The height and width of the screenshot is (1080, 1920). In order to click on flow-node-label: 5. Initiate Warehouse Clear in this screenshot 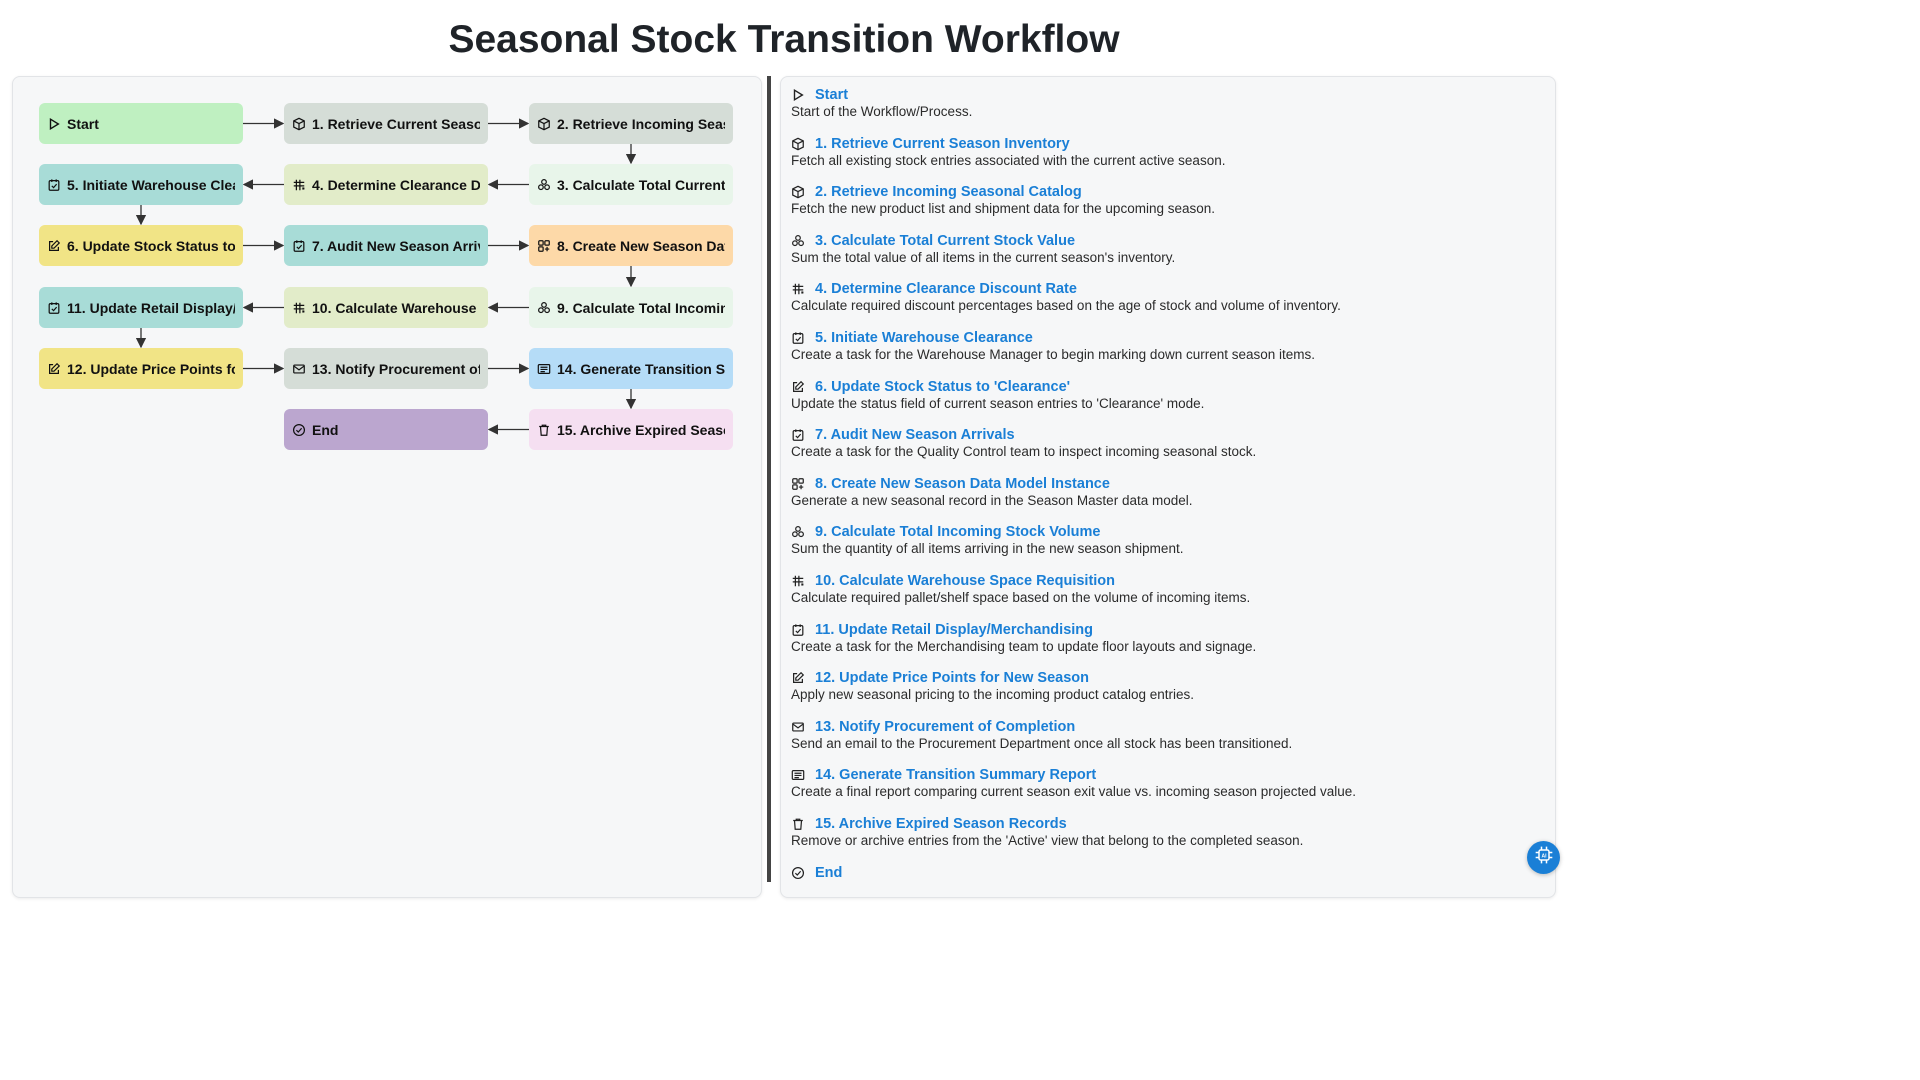, I will do `click(151, 184)`.